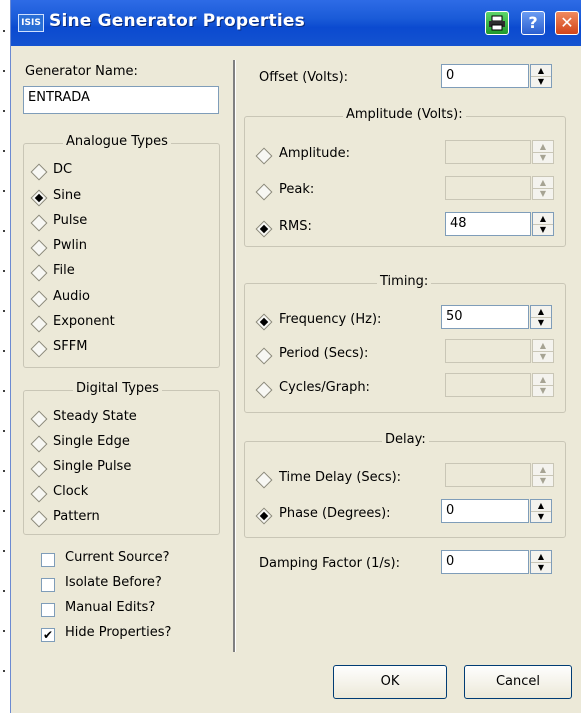  I want to click on radio-label-single-pulse: Single Pulse, so click(92, 466).